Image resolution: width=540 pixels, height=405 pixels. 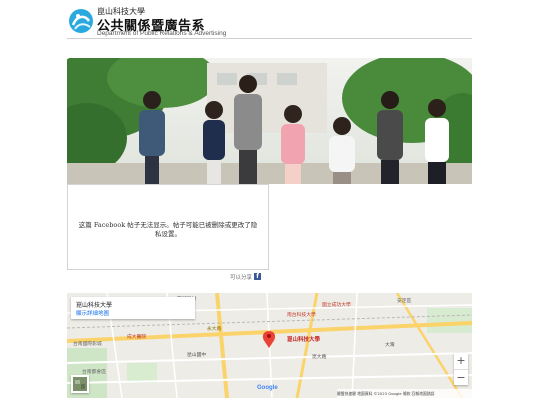 I want to click on map-footer: 鍵盤快速鍵 地圖資料 ©2023 Google 條款 回報地圖錯誤, so click(x=404, y=393).